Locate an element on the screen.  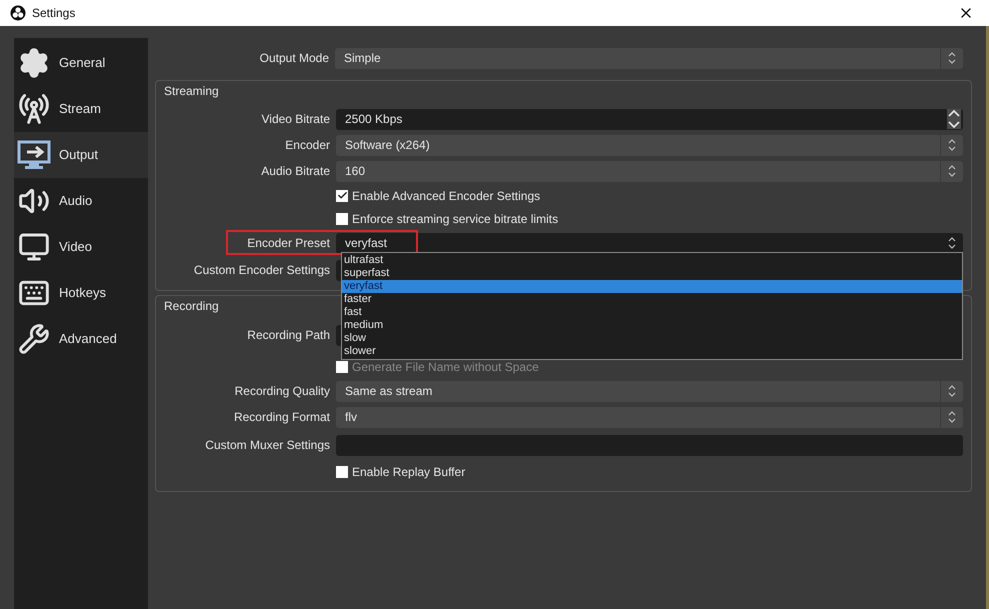
sidebar-item: Audio is located at coordinates (81, 201).